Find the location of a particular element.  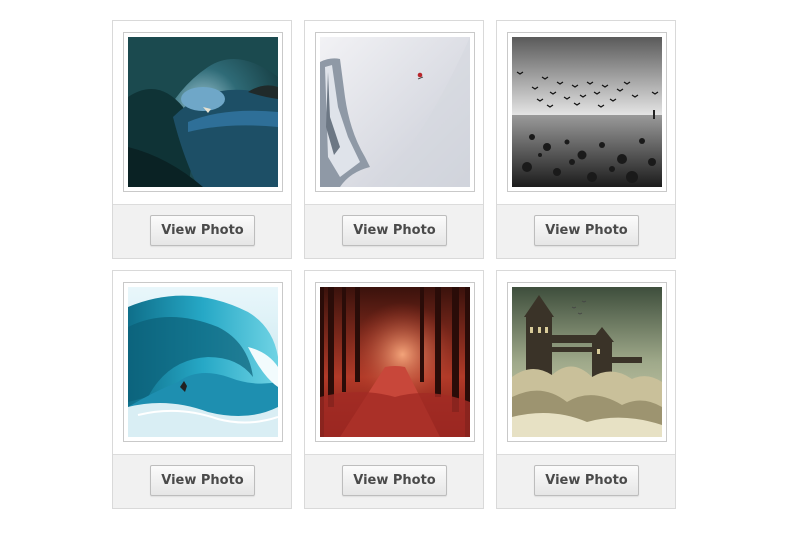

snow-slope-photo is located at coordinates (395, 112).